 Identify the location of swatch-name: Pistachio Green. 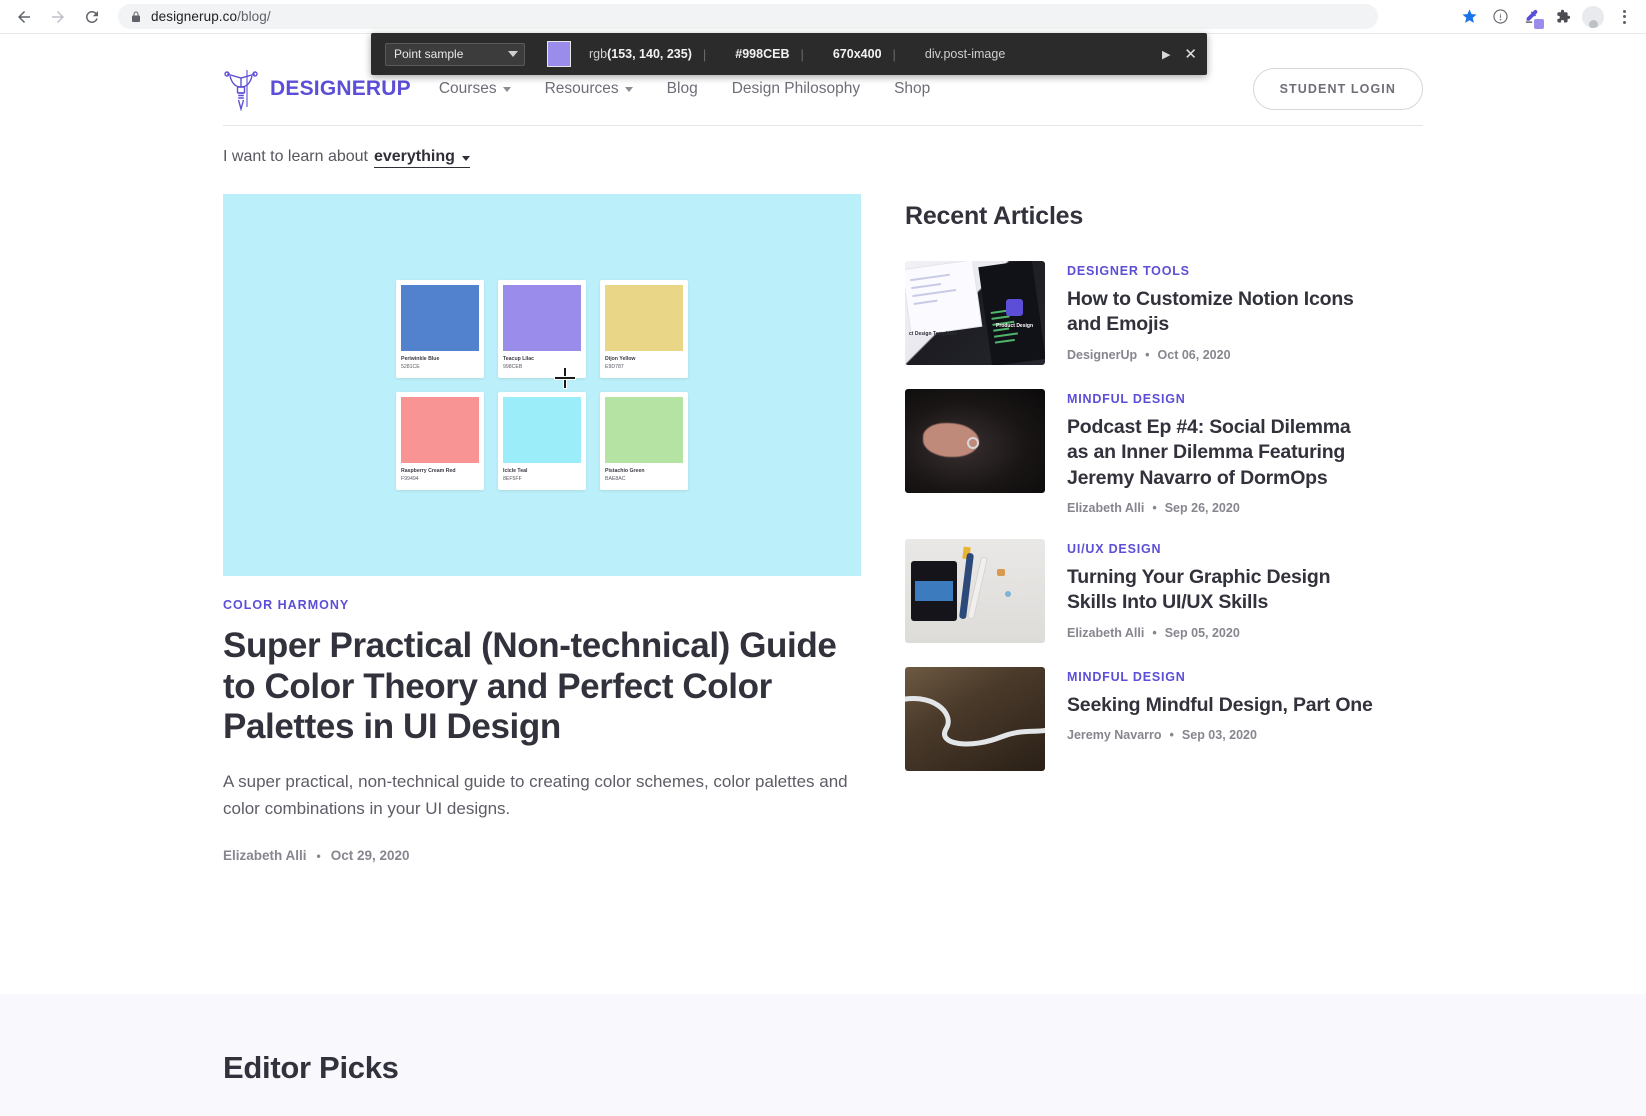
(625, 471).